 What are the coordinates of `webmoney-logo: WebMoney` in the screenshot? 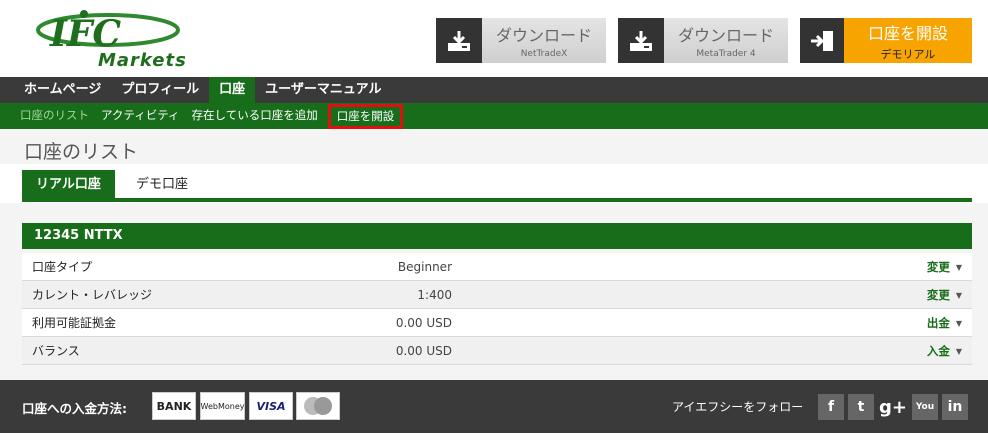 It's located at (222, 406).